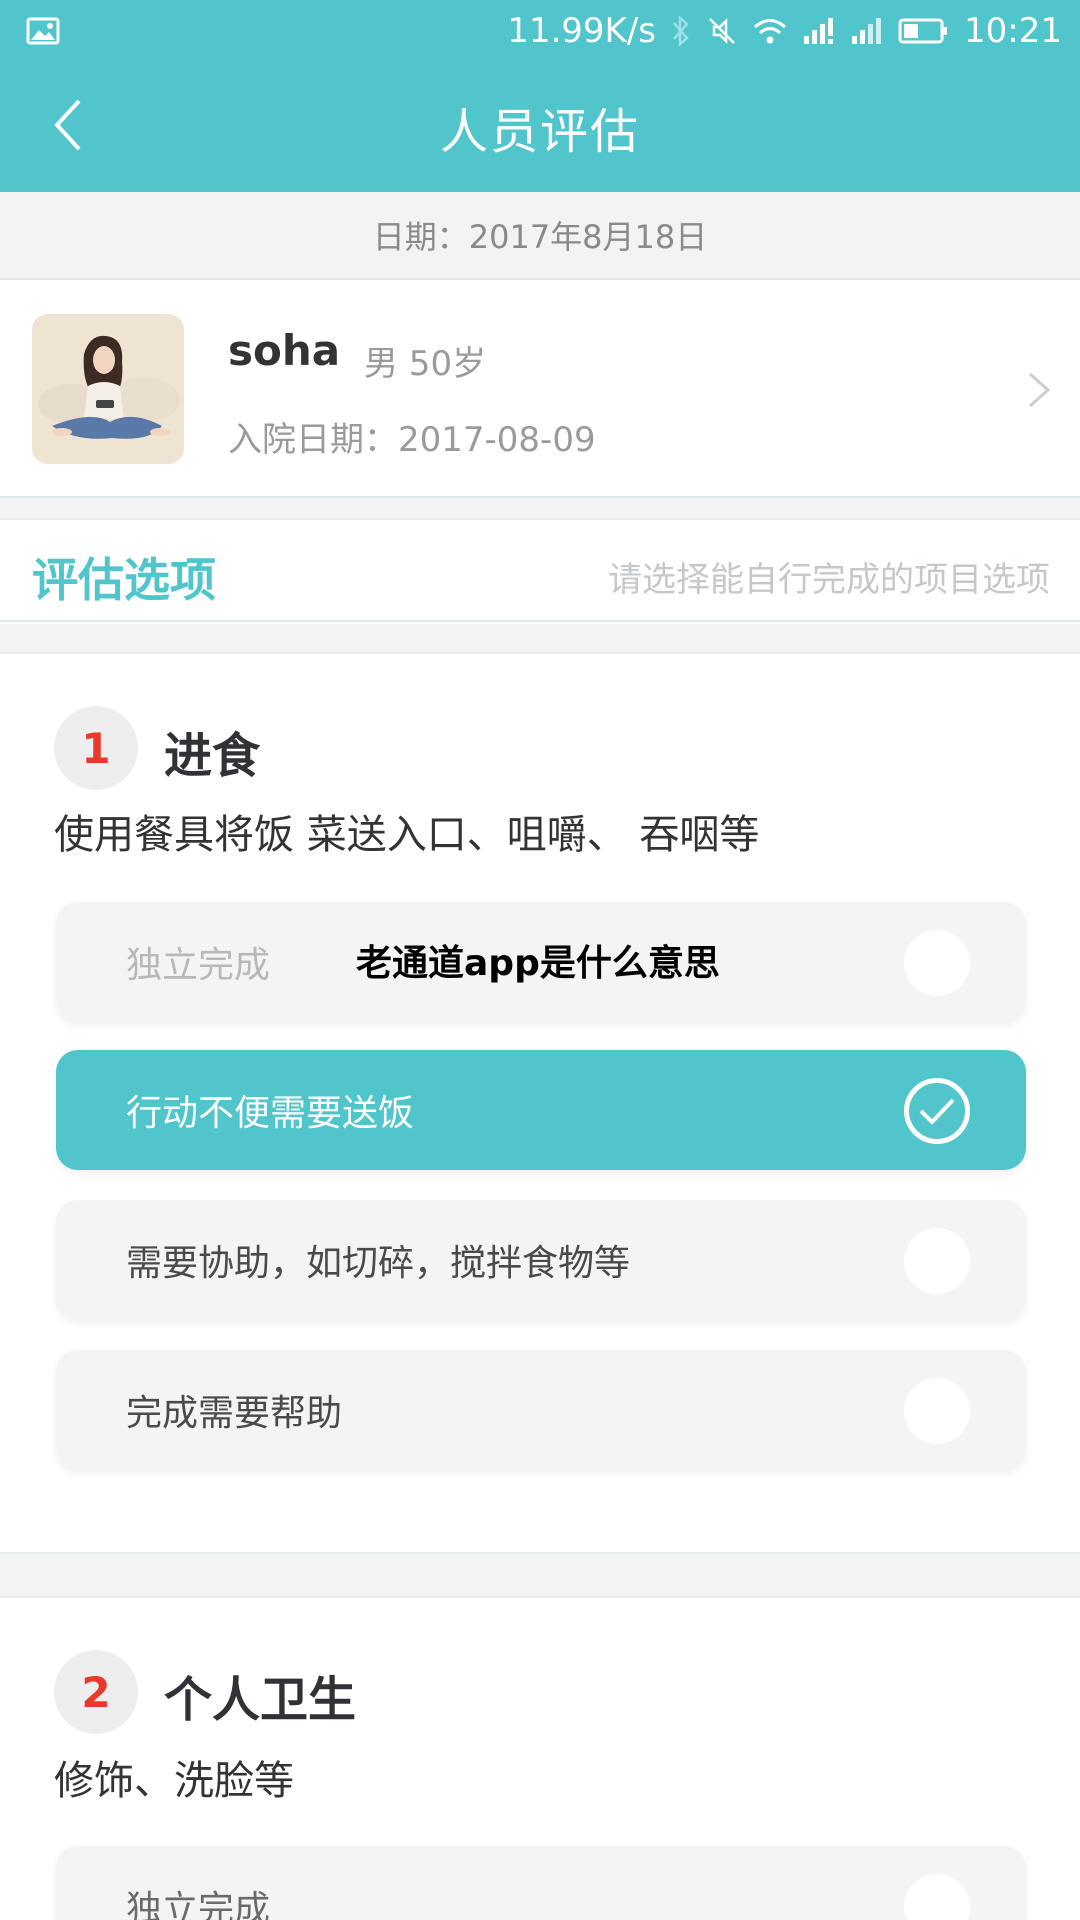  I want to click on person-card: soha 男 50岁 入院日期：2017-08-09, so click(540, 389).